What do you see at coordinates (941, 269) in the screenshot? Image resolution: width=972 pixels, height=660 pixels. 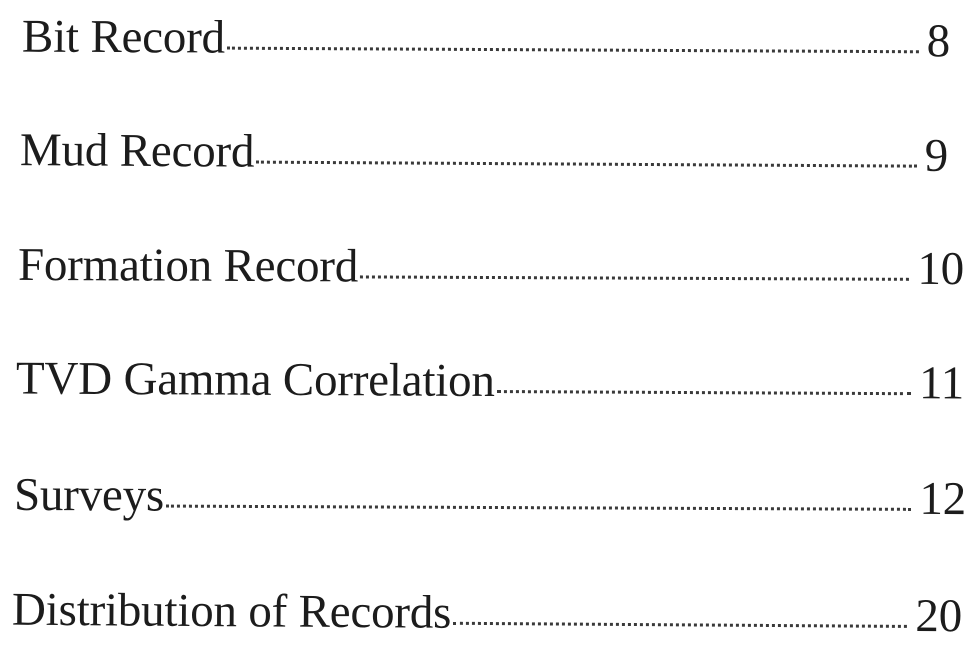 I see `toc-entry-page-number: 10` at bounding box center [941, 269].